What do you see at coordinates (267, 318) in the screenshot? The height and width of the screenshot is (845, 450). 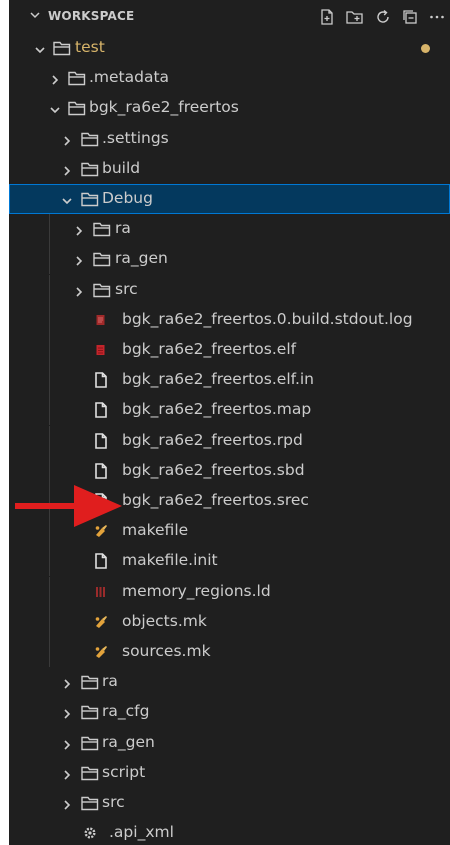 I see `tree-item-label: bgk_ra6e2_freertos.0.build.stdout.log` at bounding box center [267, 318].